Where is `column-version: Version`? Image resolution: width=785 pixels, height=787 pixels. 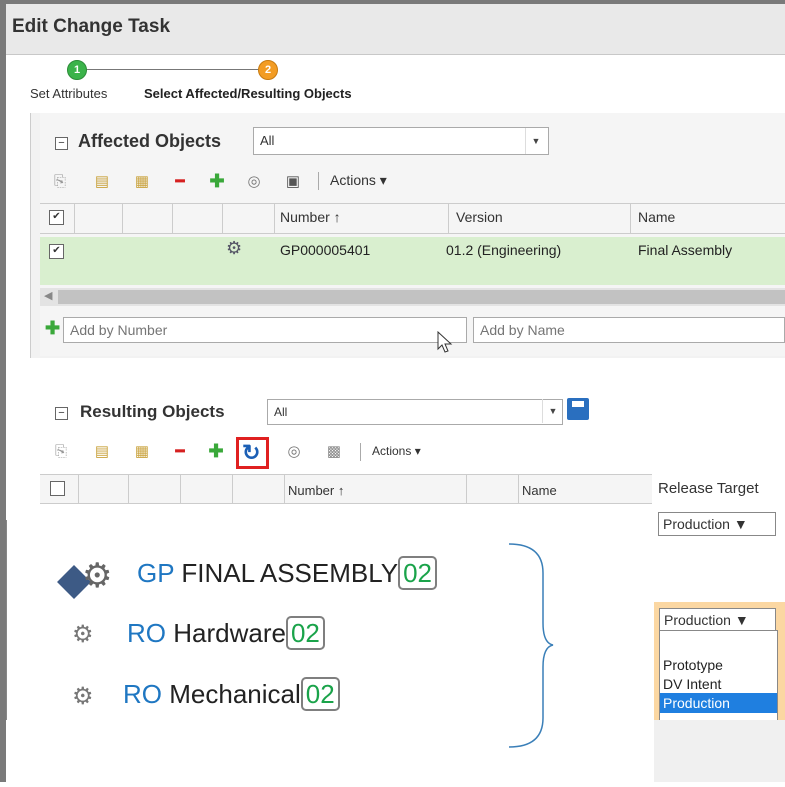
column-version: Version is located at coordinates (479, 217).